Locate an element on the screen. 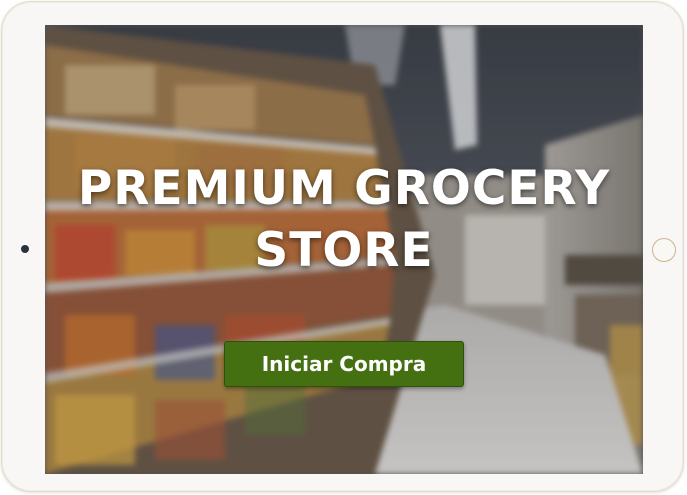 The width and height of the screenshot is (687, 495). hero-title-line2: STORE is located at coordinates (344, 250).